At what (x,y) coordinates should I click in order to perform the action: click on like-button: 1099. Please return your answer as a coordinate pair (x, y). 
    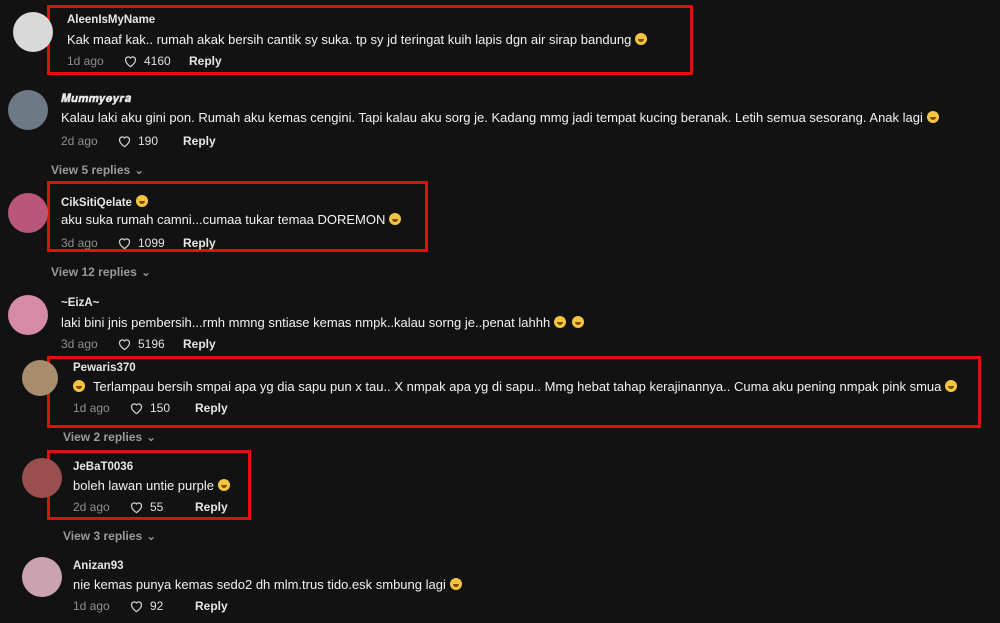
    Looking at the image, I should click on (147, 243).